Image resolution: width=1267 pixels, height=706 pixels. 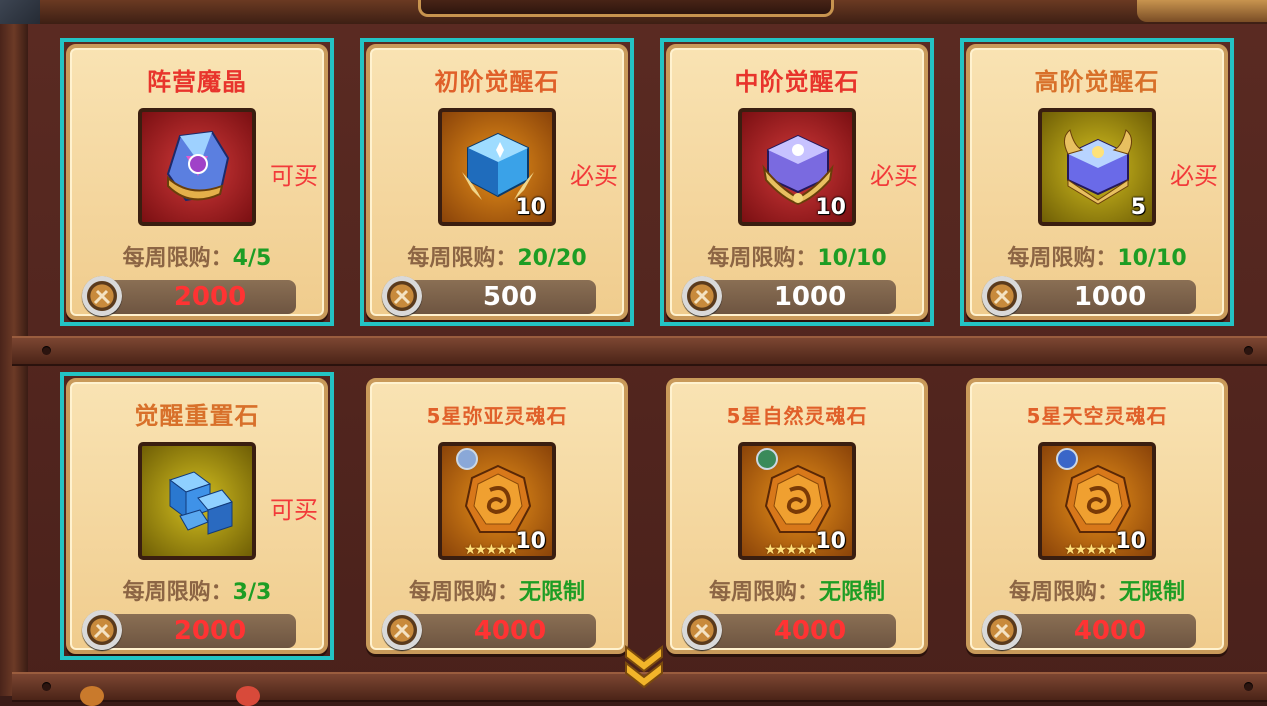 I want to click on item-title: 5星天空灵魂石, so click(x=1097, y=416).